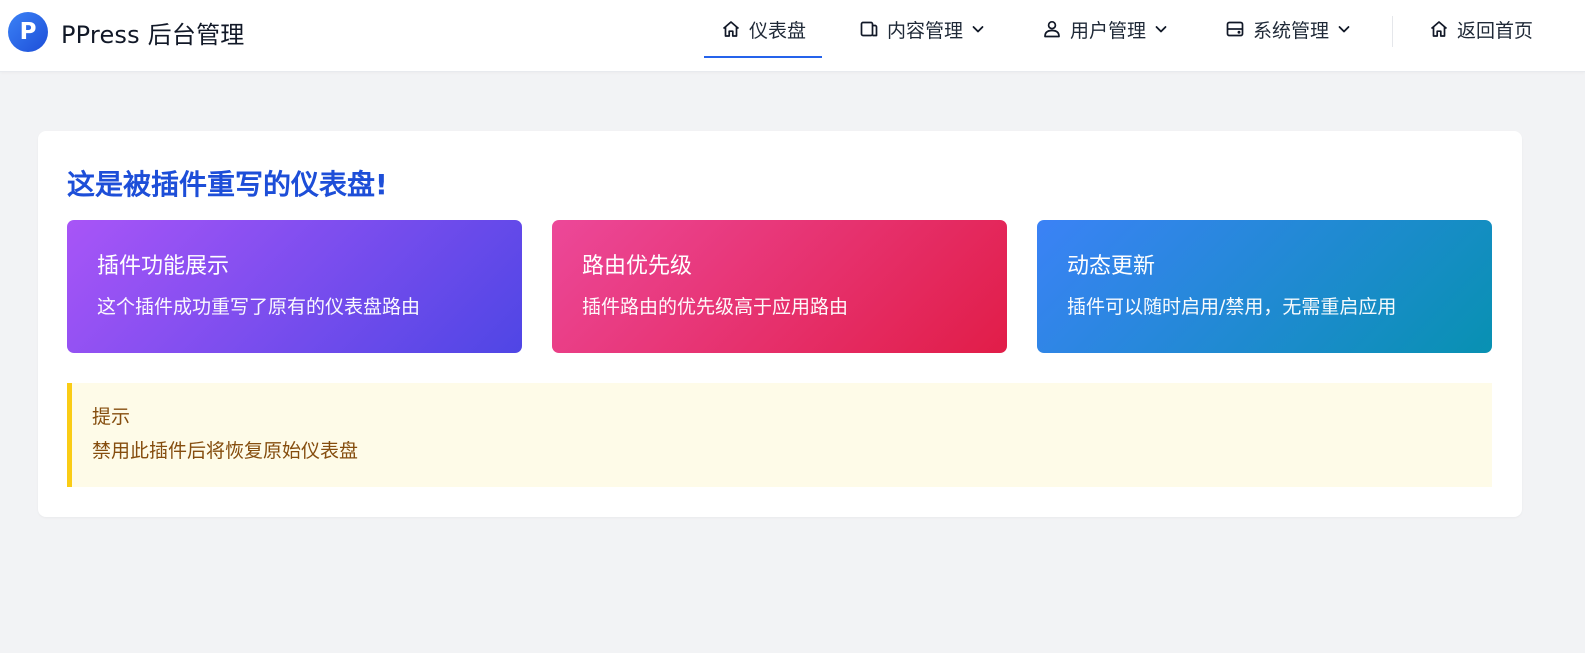  What do you see at coordinates (111, 417) in the screenshot?
I see `tip-title: 提示` at bounding box center [111, 417].